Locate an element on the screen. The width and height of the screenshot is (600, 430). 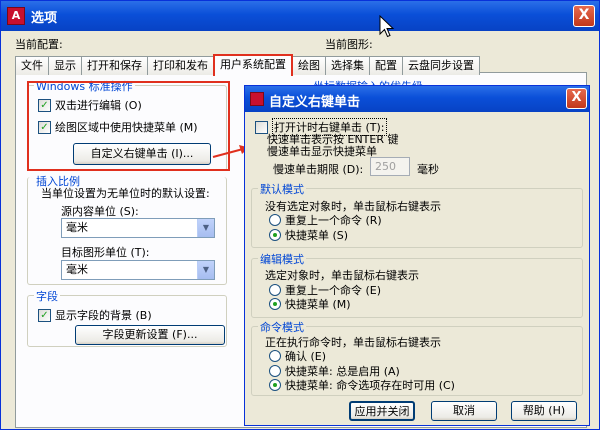
target-units-value: 毫米 is located at coordinates (77, 269).